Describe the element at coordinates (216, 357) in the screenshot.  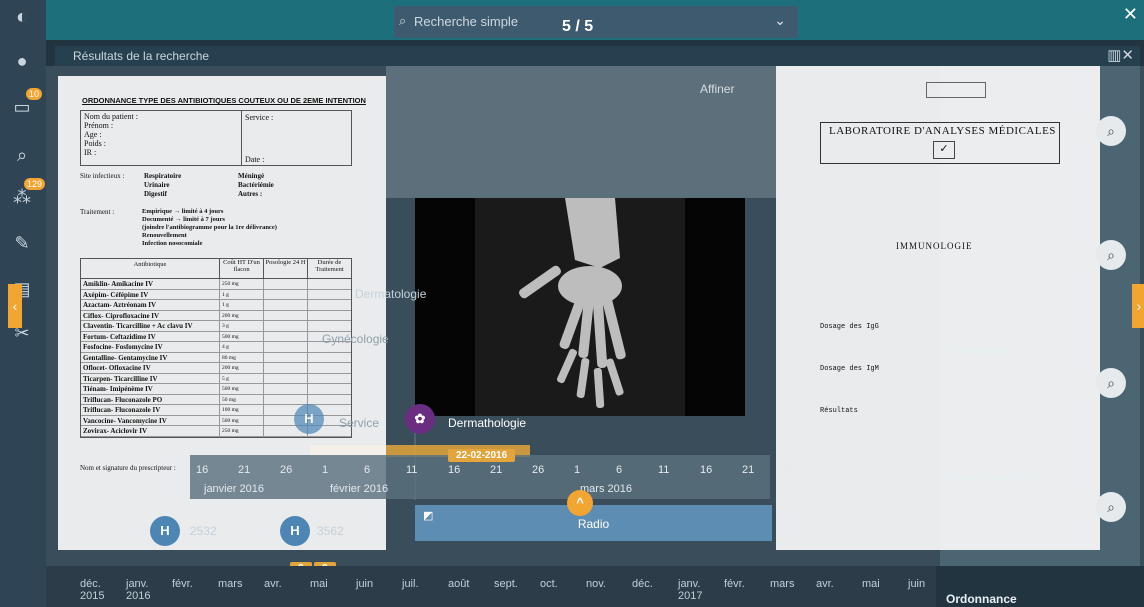
I see `table-row: Gentalline- Gentamycine IV 80 mg` at that location.